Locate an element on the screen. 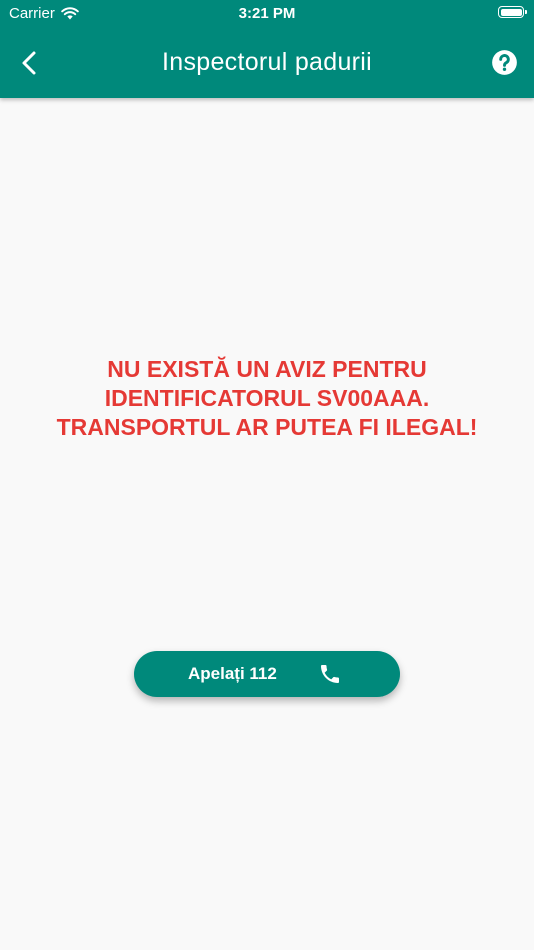 This screenshot has width=534, height=950. help-button is located at coordinates (504, 62).